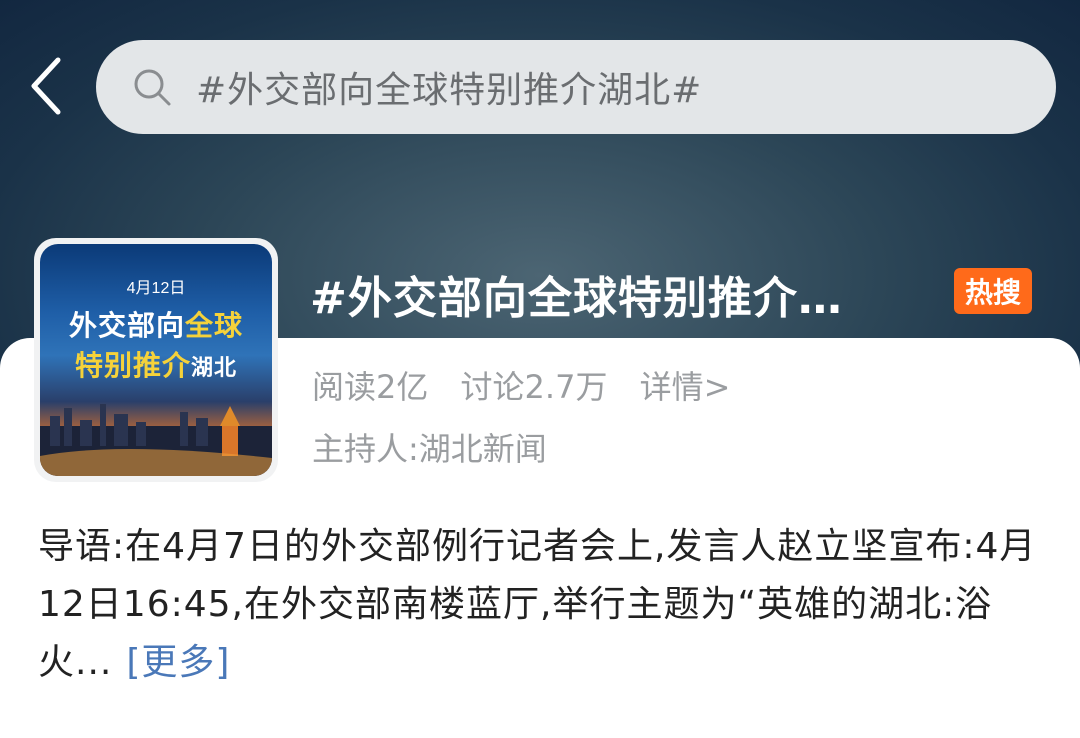  I want to click on details-link: 详情>, so click(685, 387).